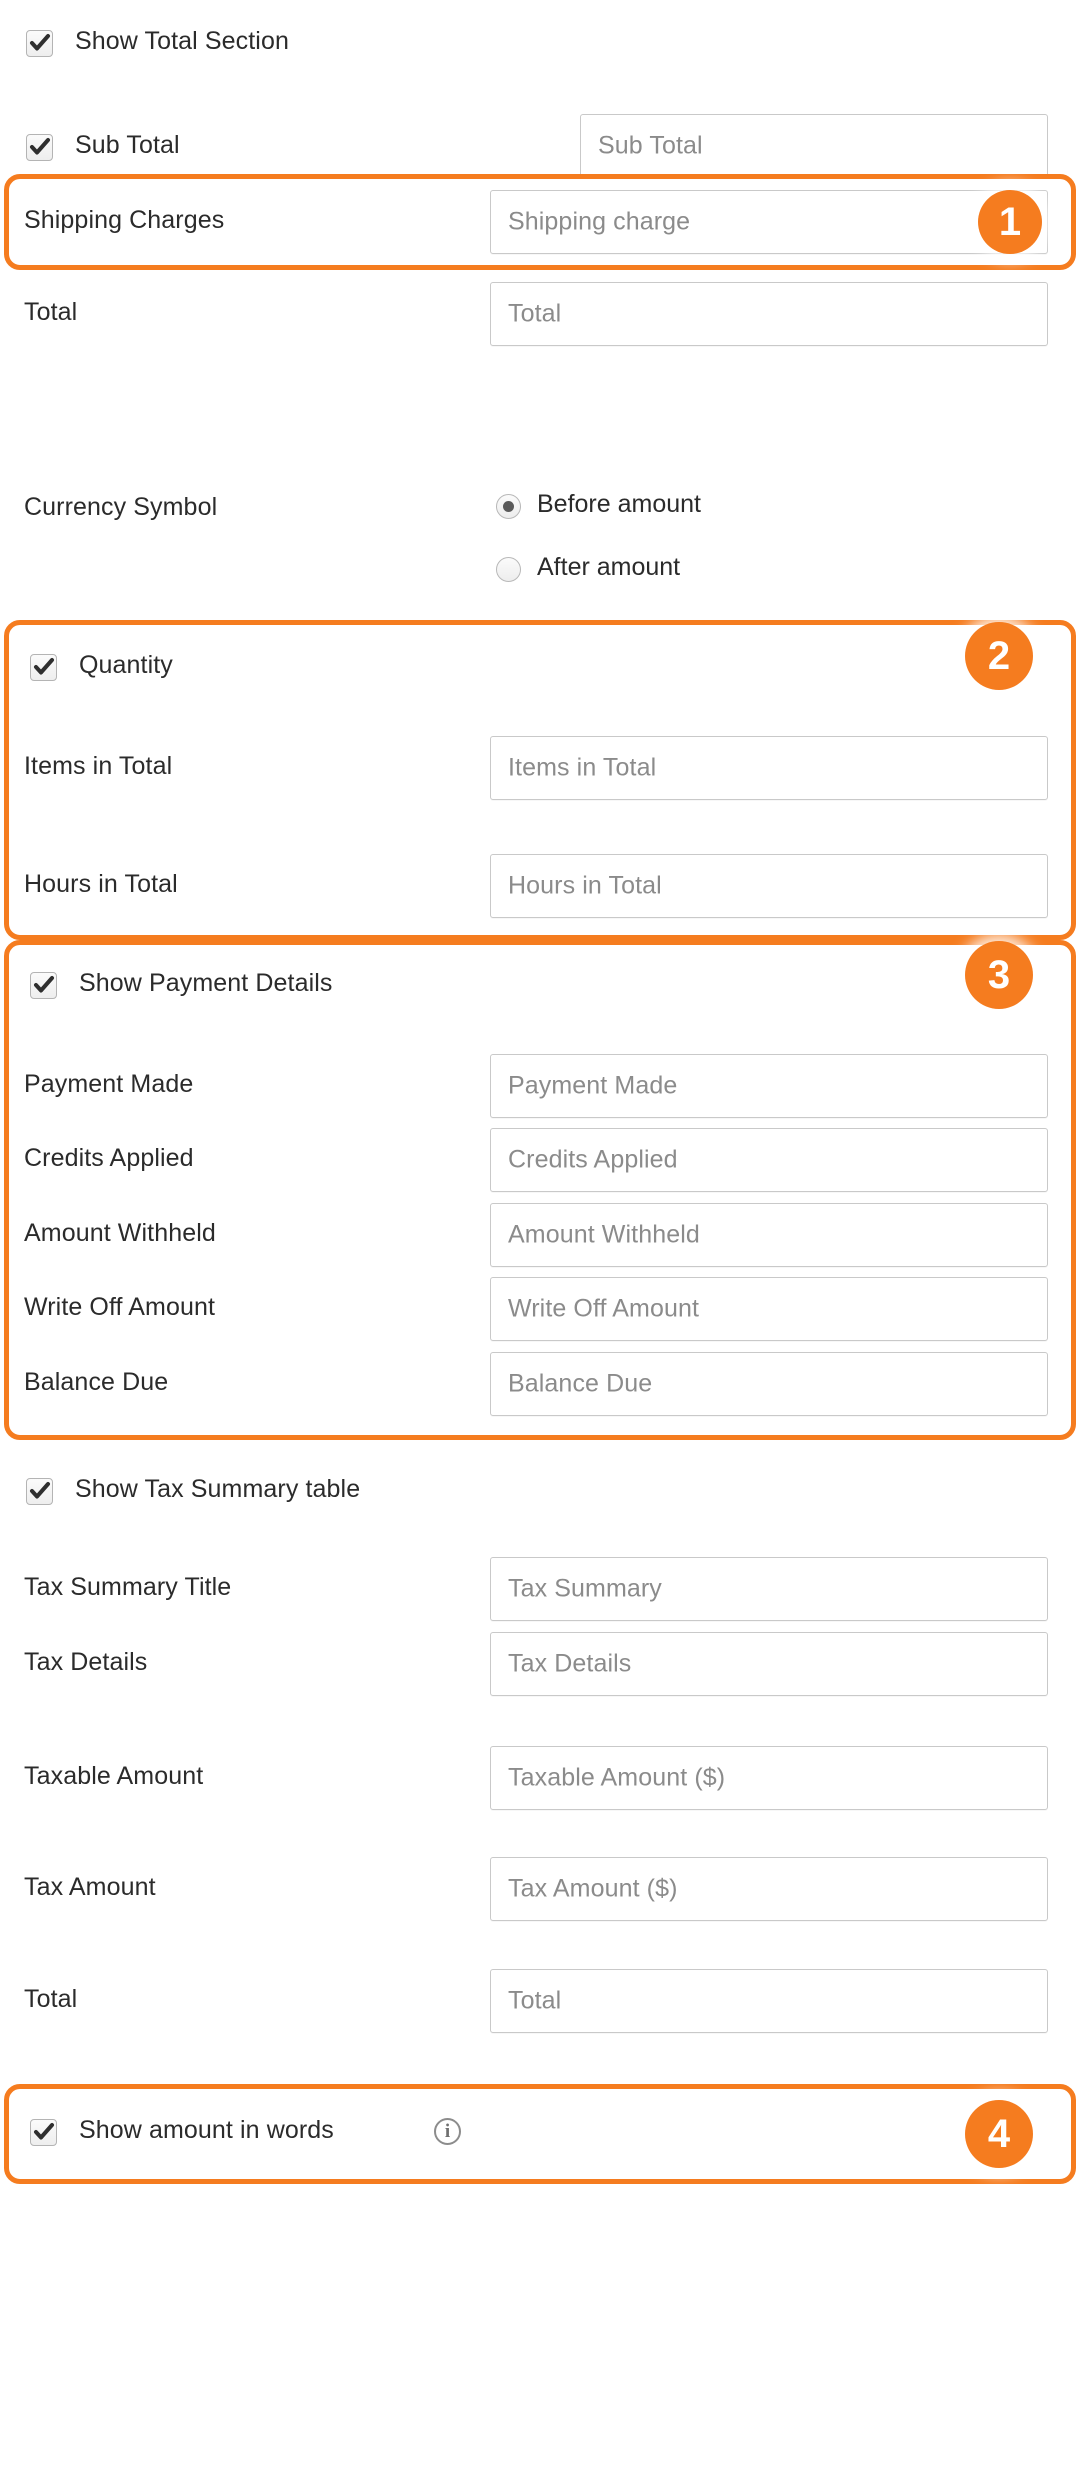 The width and height of the screenshot is (1084, 2468). What do you see at coordinates (109, 1084) in the screenshot?
I see `label-payment-made: Payment Made` at bounding box center [109, 1084].